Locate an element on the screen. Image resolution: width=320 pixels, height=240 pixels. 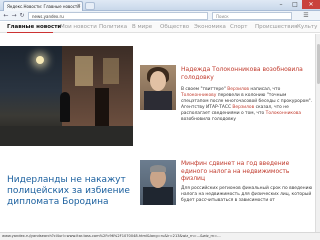
new-tab-button is located at coordinates (90, 6).